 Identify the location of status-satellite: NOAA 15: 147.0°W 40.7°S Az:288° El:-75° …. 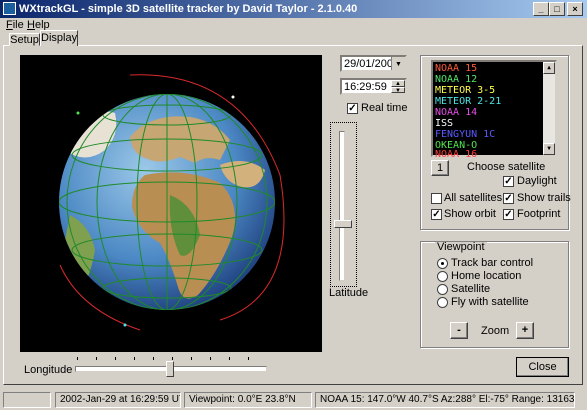
(445, 400).